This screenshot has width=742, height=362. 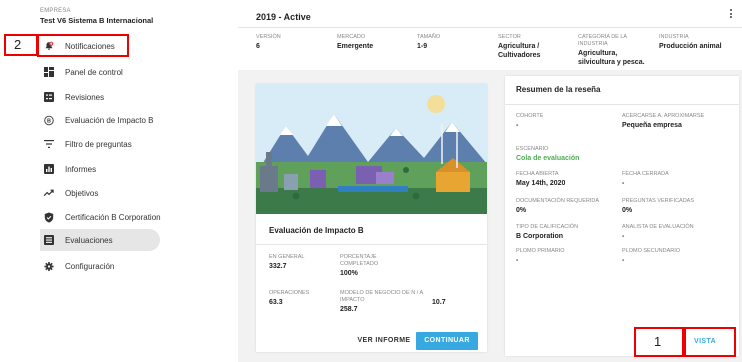 What do you see at coordinates (509, 37) in the screenshot?
I see `info-key: SECTOR` at bounding box center [509, 37].